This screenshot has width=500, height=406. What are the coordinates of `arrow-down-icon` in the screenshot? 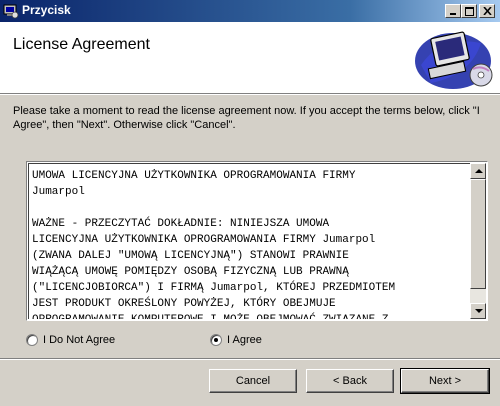 It's located at (479, 311).